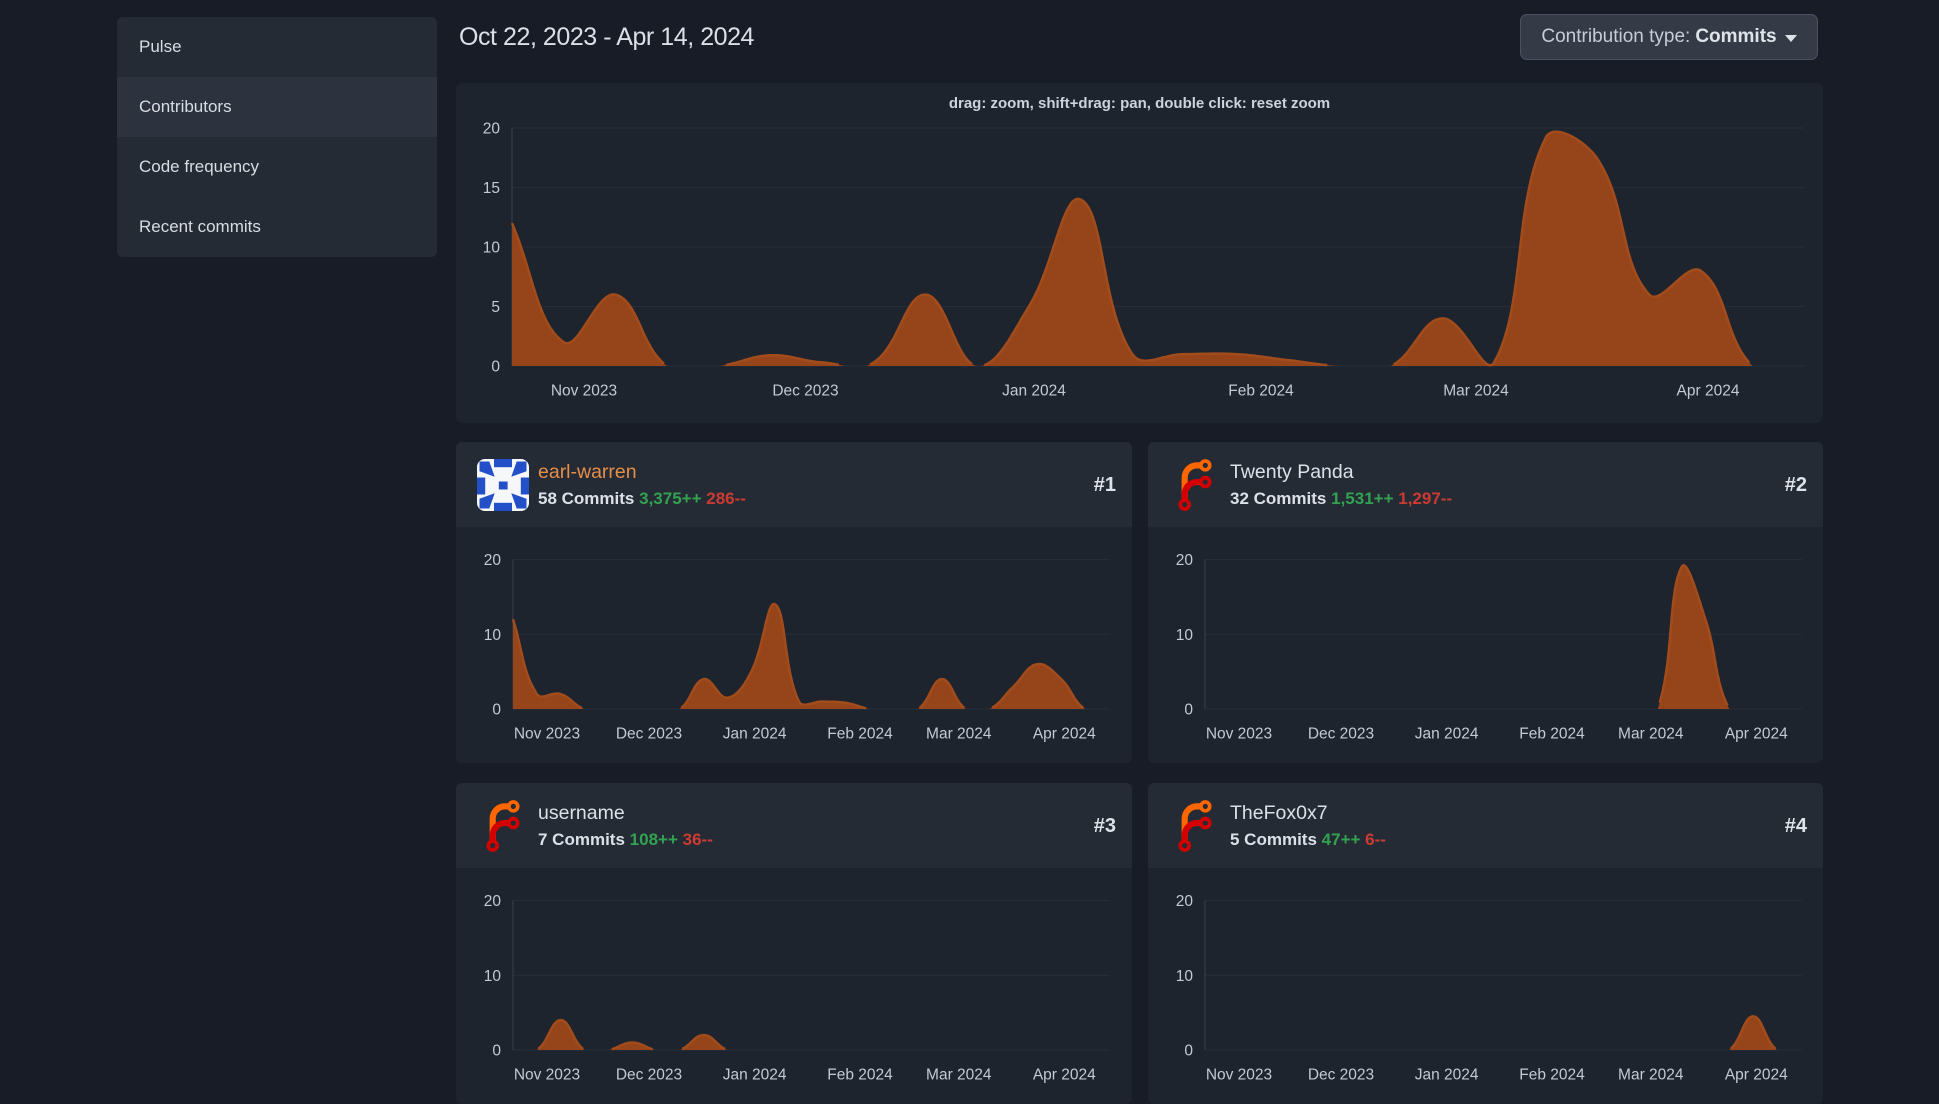  I want to click on svg-text: 5, so click(495, 307).